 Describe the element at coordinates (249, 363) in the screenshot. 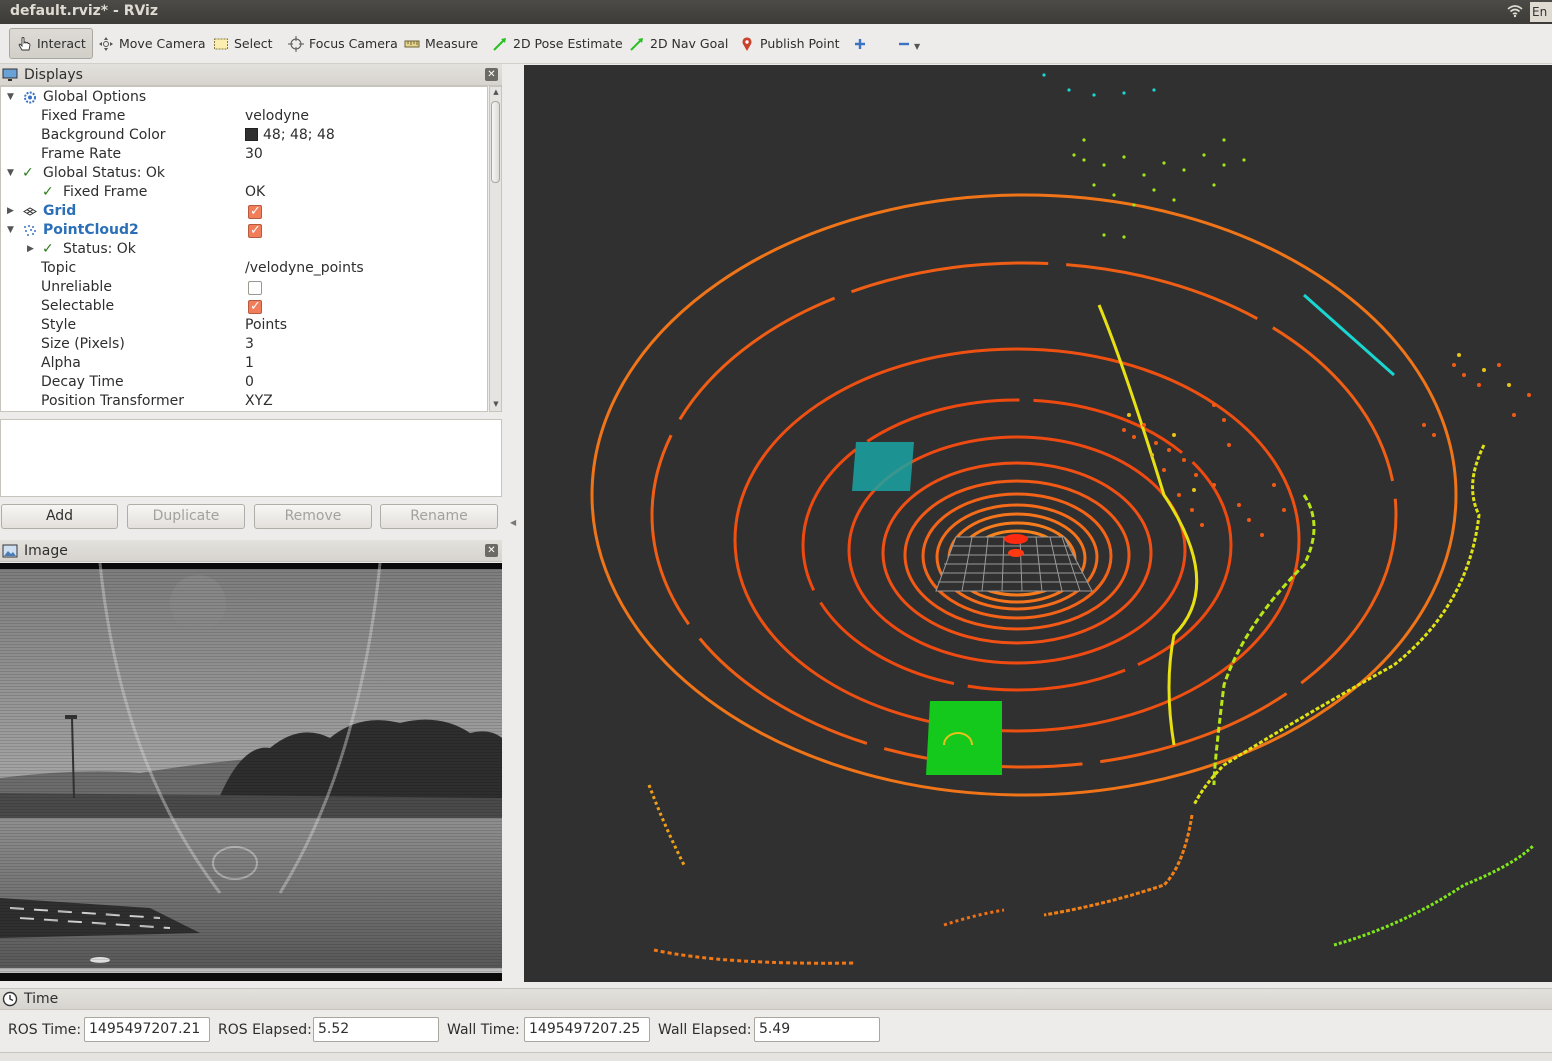

I see `alpha-value: 1` at that location.